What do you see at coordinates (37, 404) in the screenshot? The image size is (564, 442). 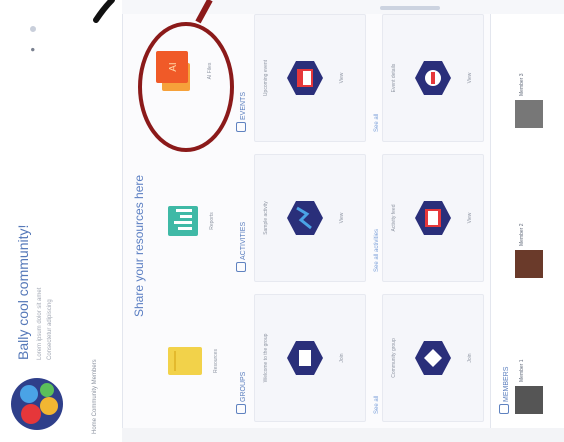 I see `community-logo` at bounding box center [37, 404].